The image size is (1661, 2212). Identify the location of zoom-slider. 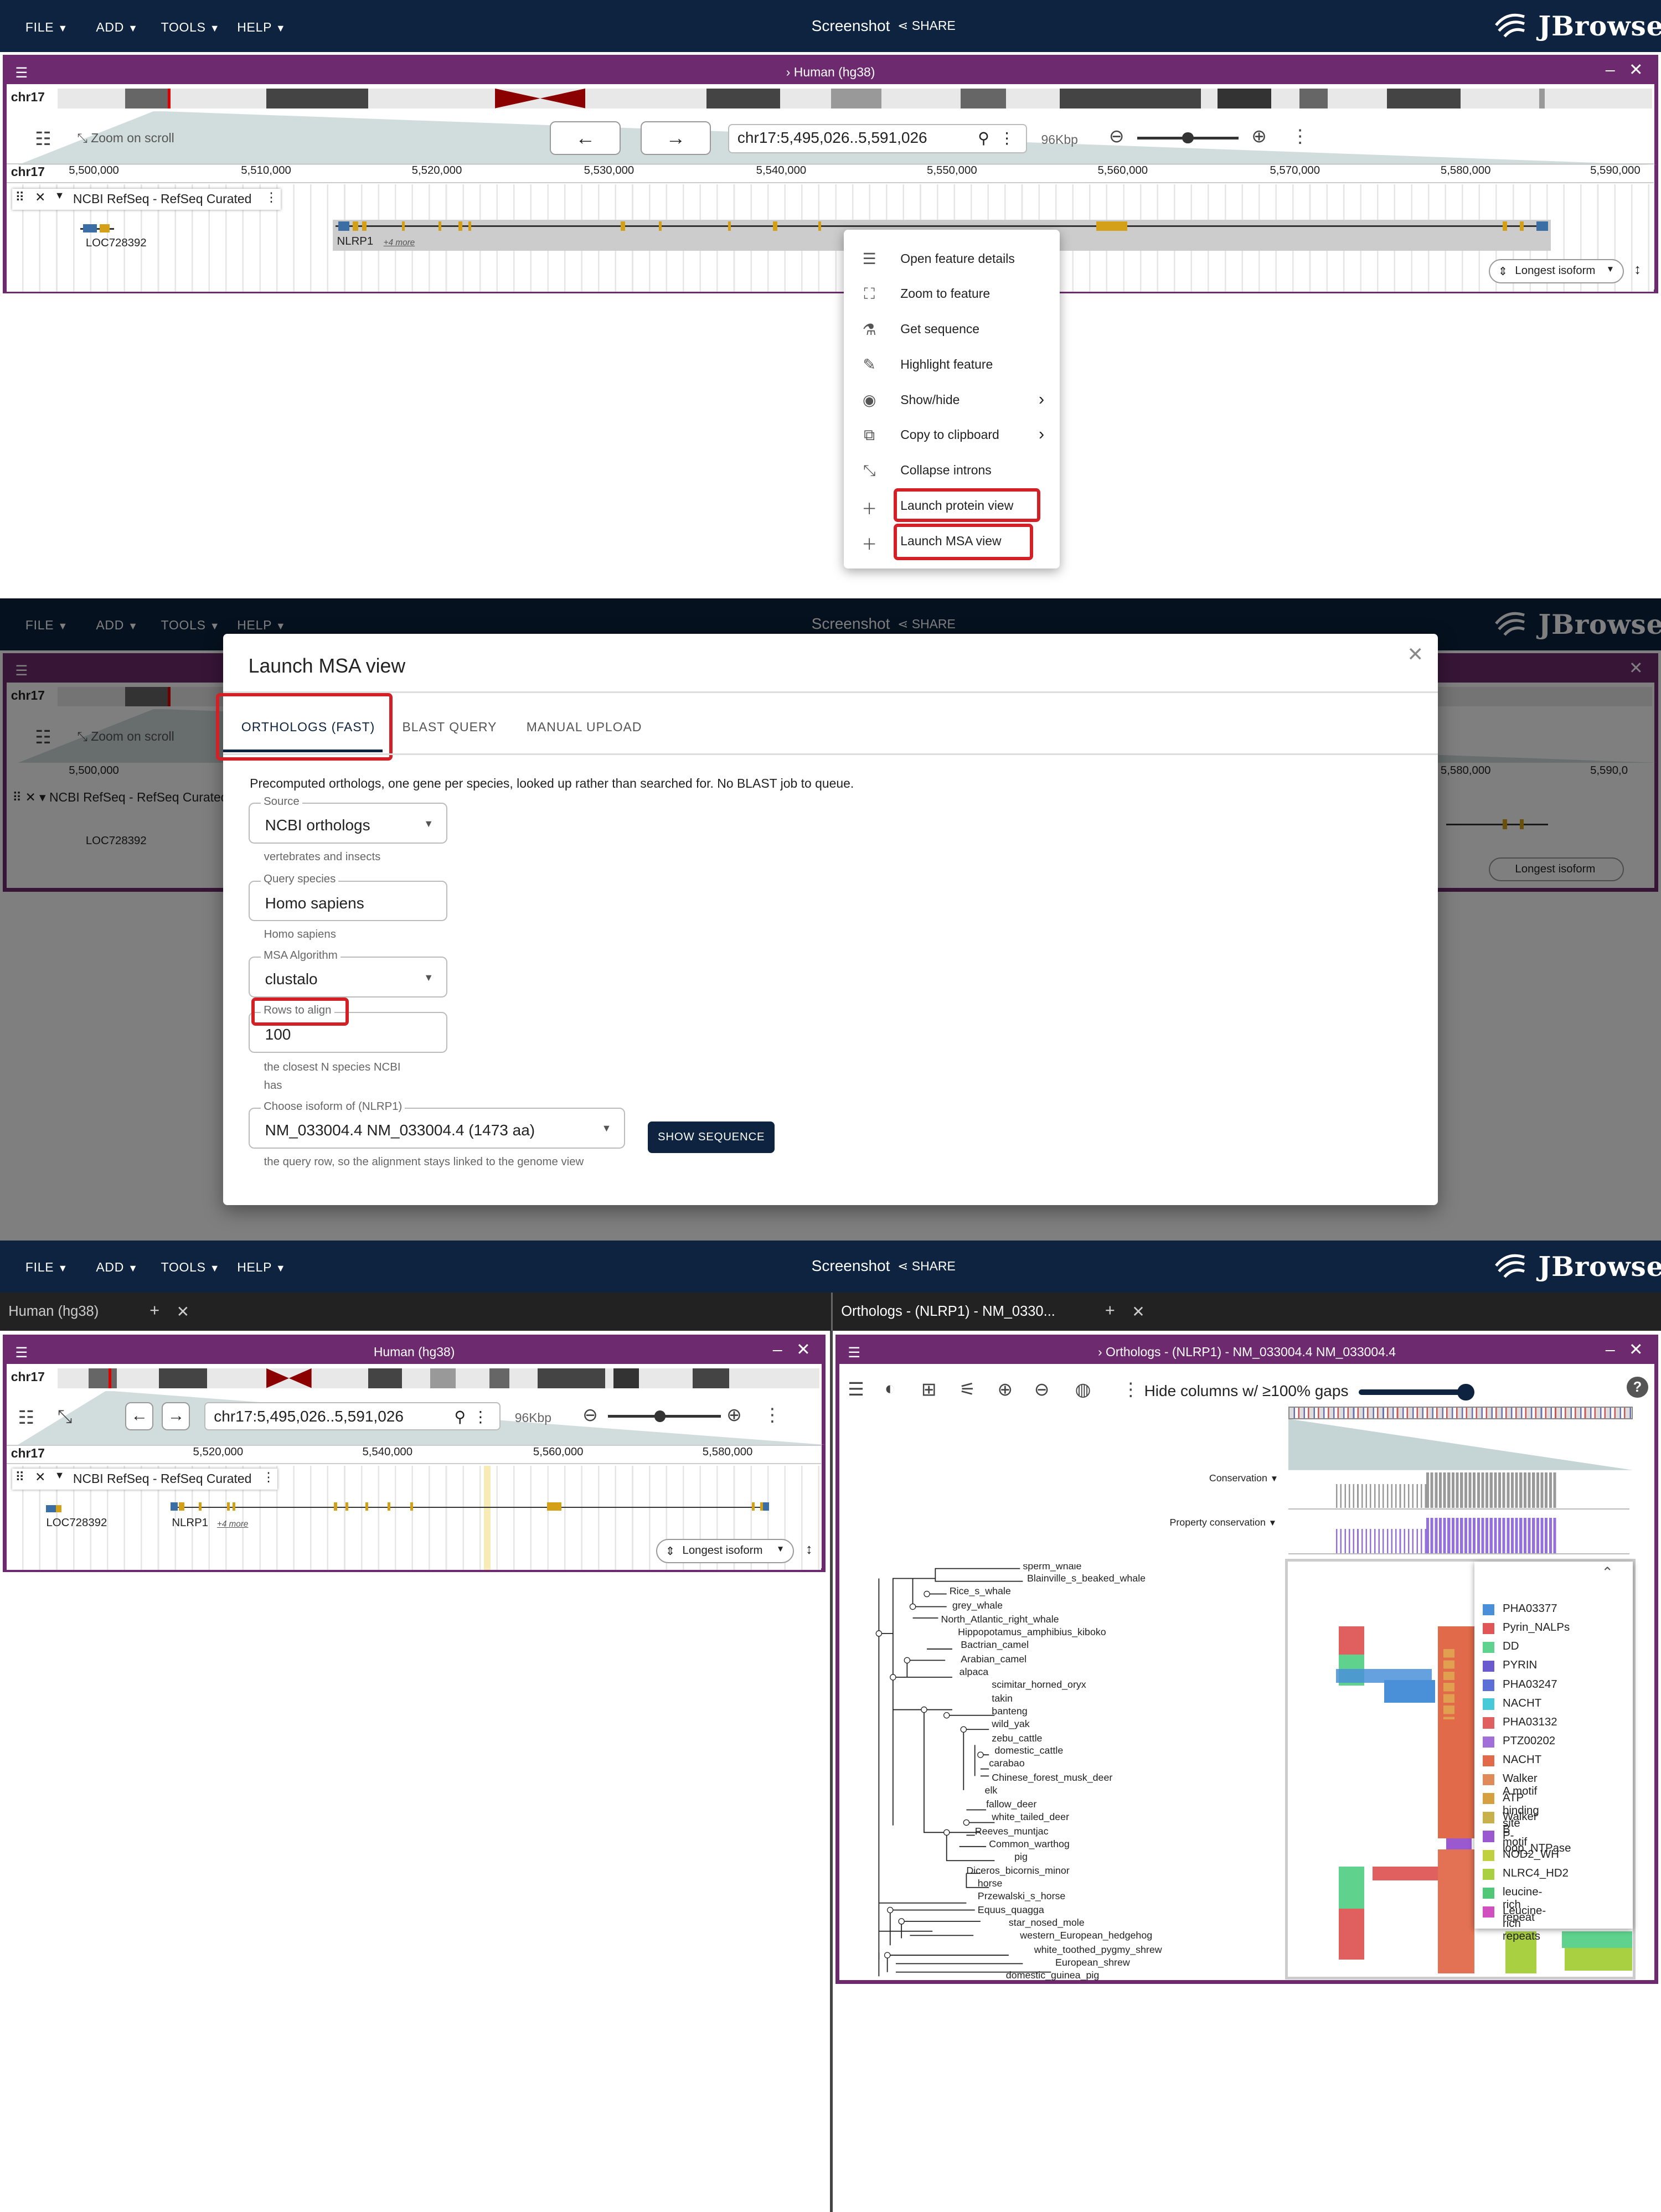
(664, 1416).